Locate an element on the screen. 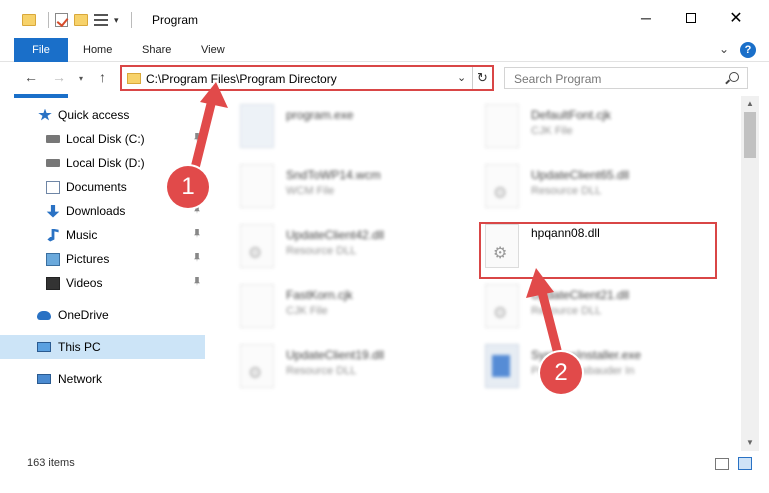  expand-ribbon-icon: ⌄ is located at coordinates (724, 49).